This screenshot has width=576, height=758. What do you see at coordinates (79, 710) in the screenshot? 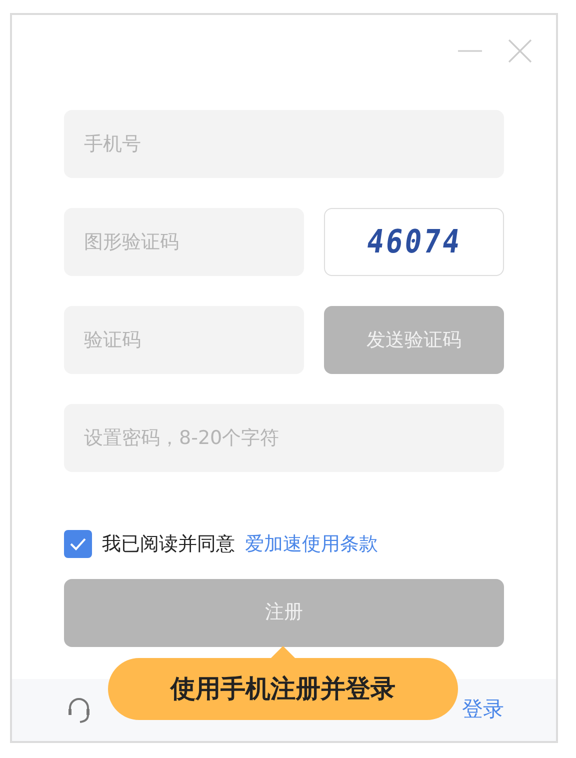
I see `headset-icon` at bounding box center [79, 710].